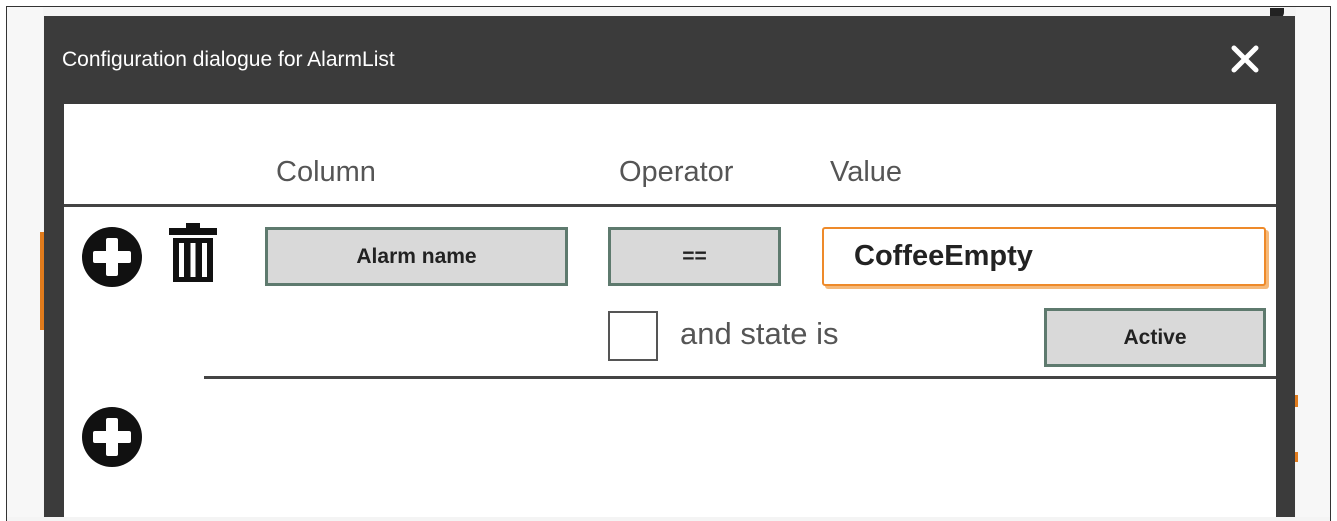 The image size is (1337, 521). What do you see at coordinates (228, 59) in the screenshot?
I see `dialog-title: Configuration dialogue for AlarmList` at bounding box center [228, 59].